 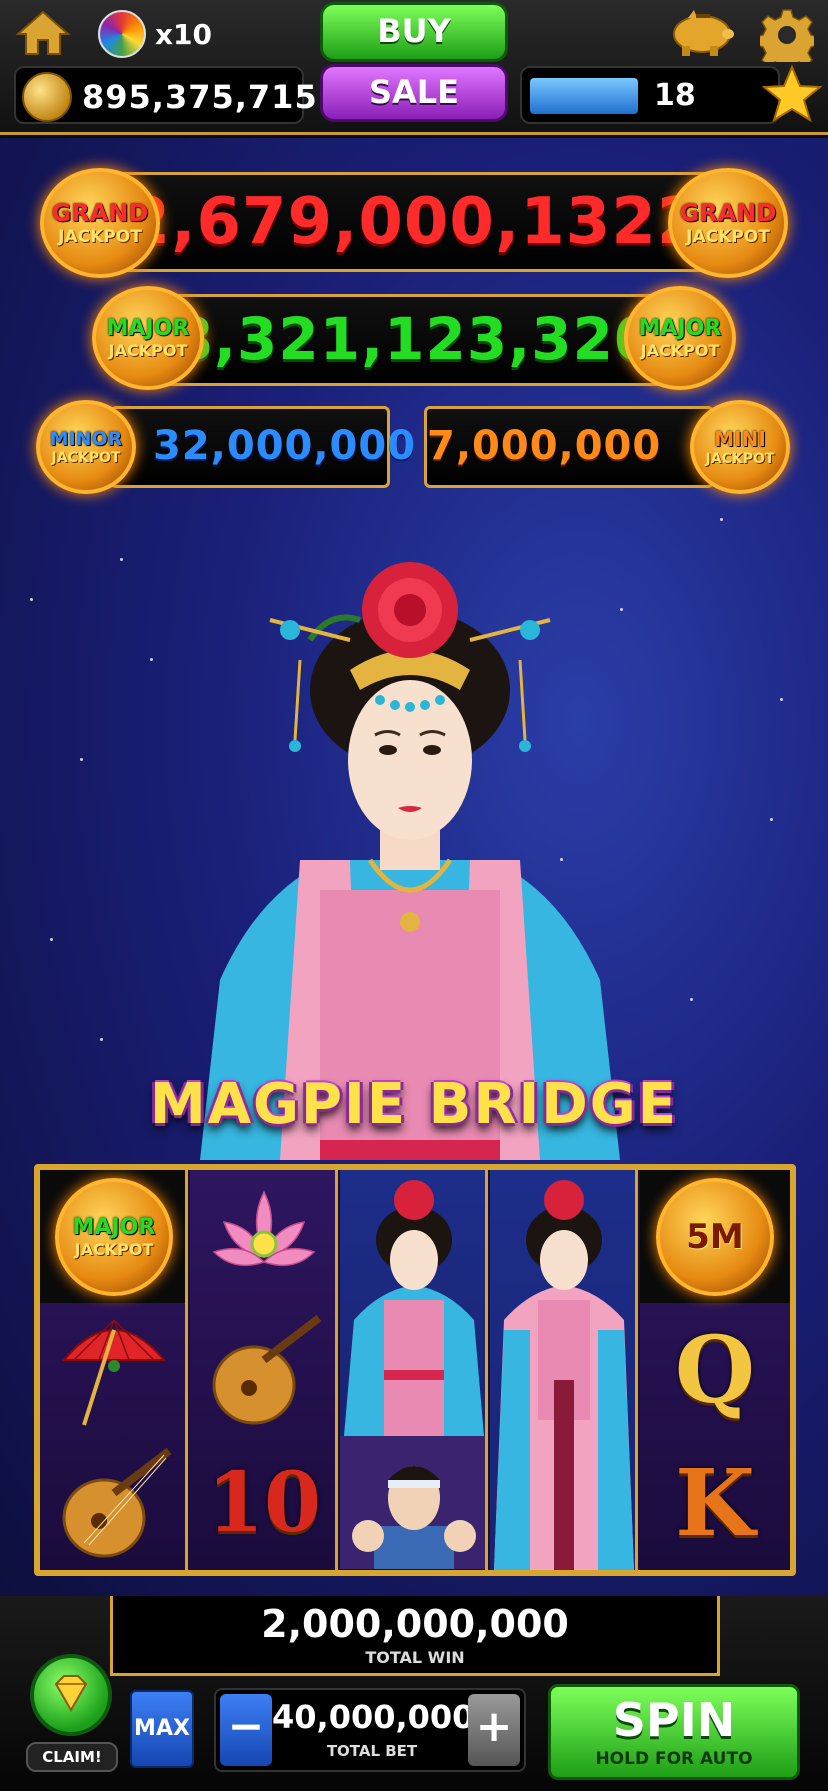 What do you see at coordinates (414, 93) in the screenshot?
I see `sale-button: SALE` at bounding box center [414, 93].